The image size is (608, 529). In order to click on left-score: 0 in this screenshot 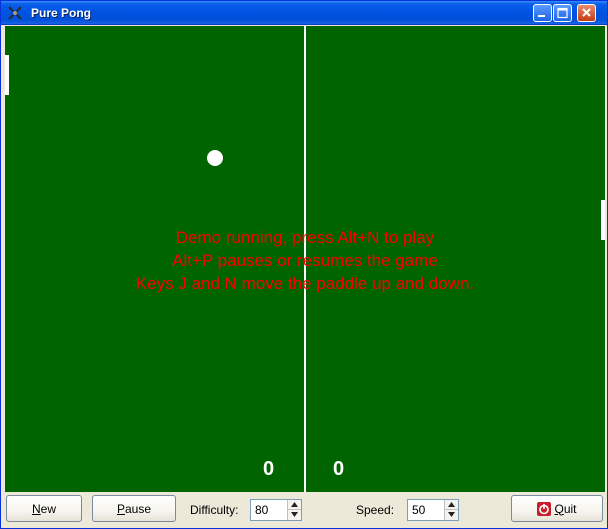, I will do `click(269, 469)`.